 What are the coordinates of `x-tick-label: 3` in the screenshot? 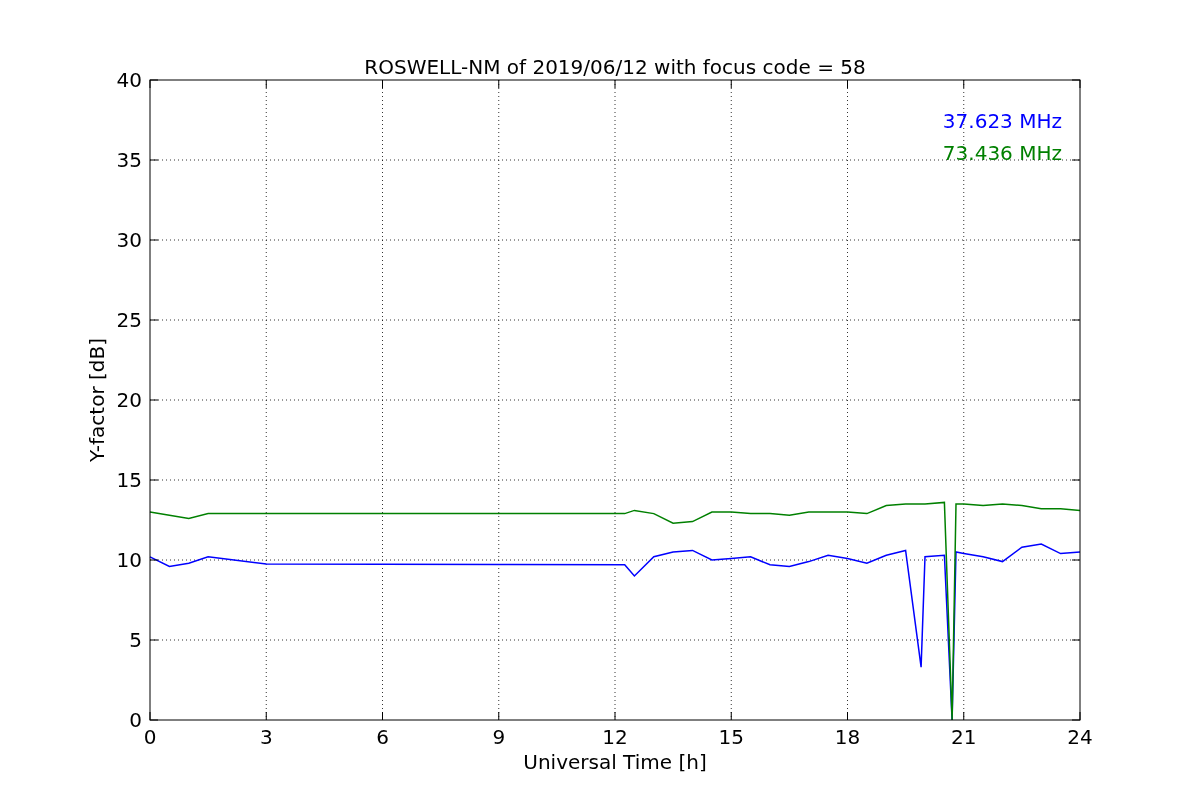 It's located at (266, 737).